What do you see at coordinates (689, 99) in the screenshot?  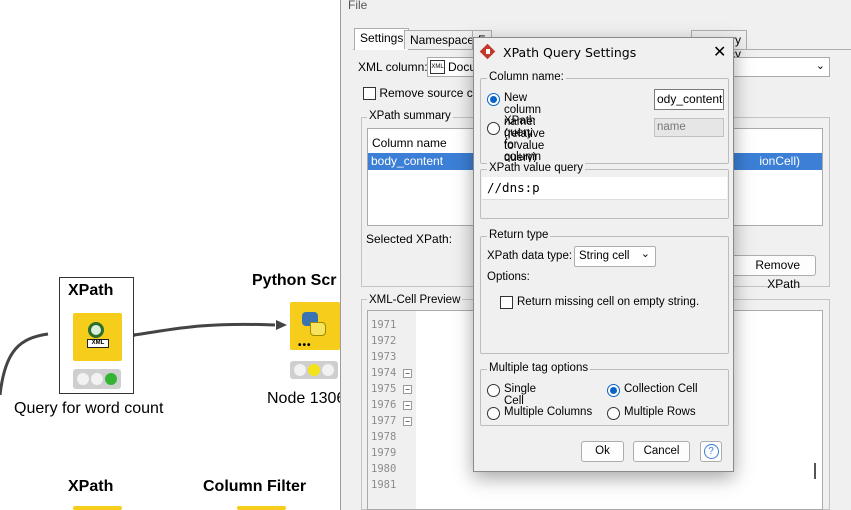 I see `new-column-input: ody_content` at bounding box center [689, 99].